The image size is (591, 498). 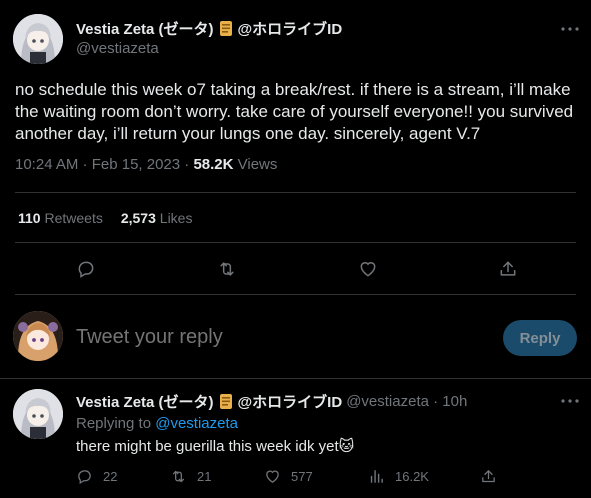 I want to click on reply-author-avatar, so click(x=38, y=414).